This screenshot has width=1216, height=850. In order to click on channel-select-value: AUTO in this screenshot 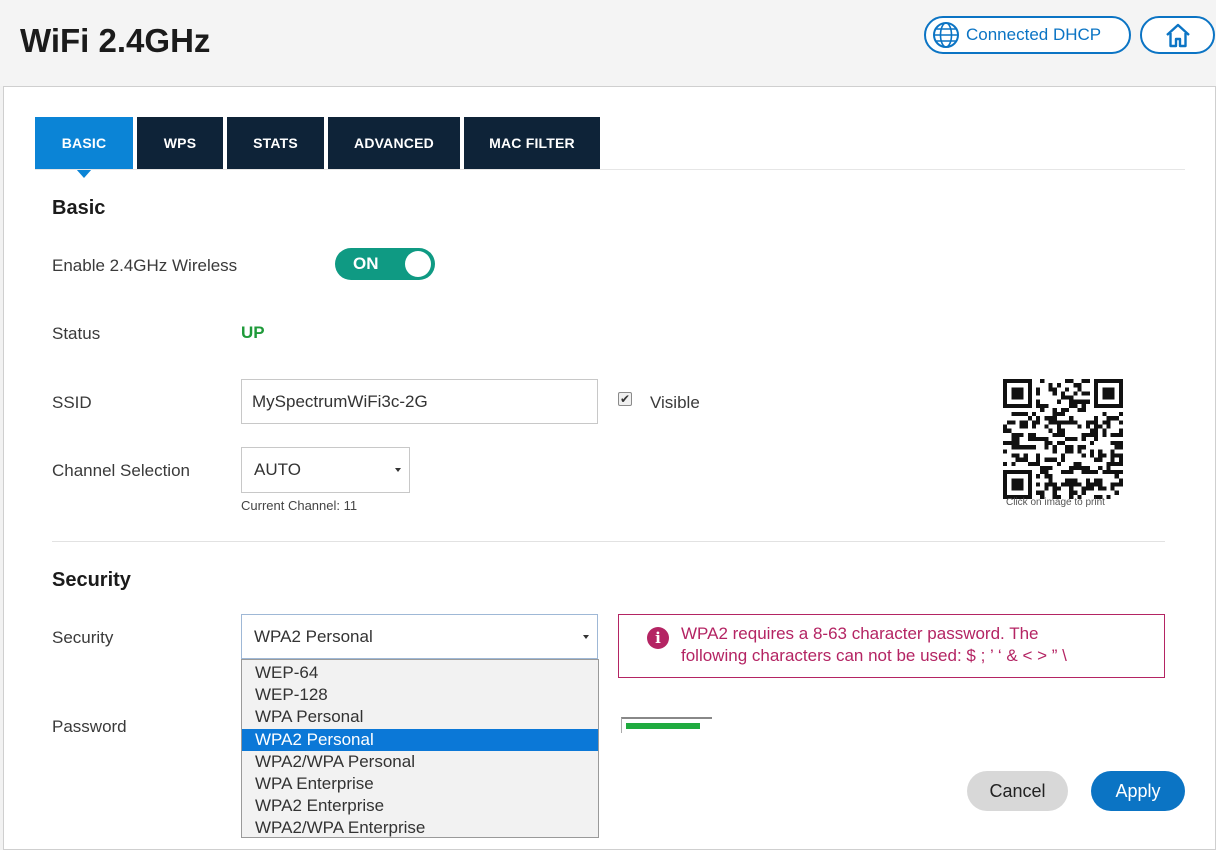, I will do `click(277, 469)`.